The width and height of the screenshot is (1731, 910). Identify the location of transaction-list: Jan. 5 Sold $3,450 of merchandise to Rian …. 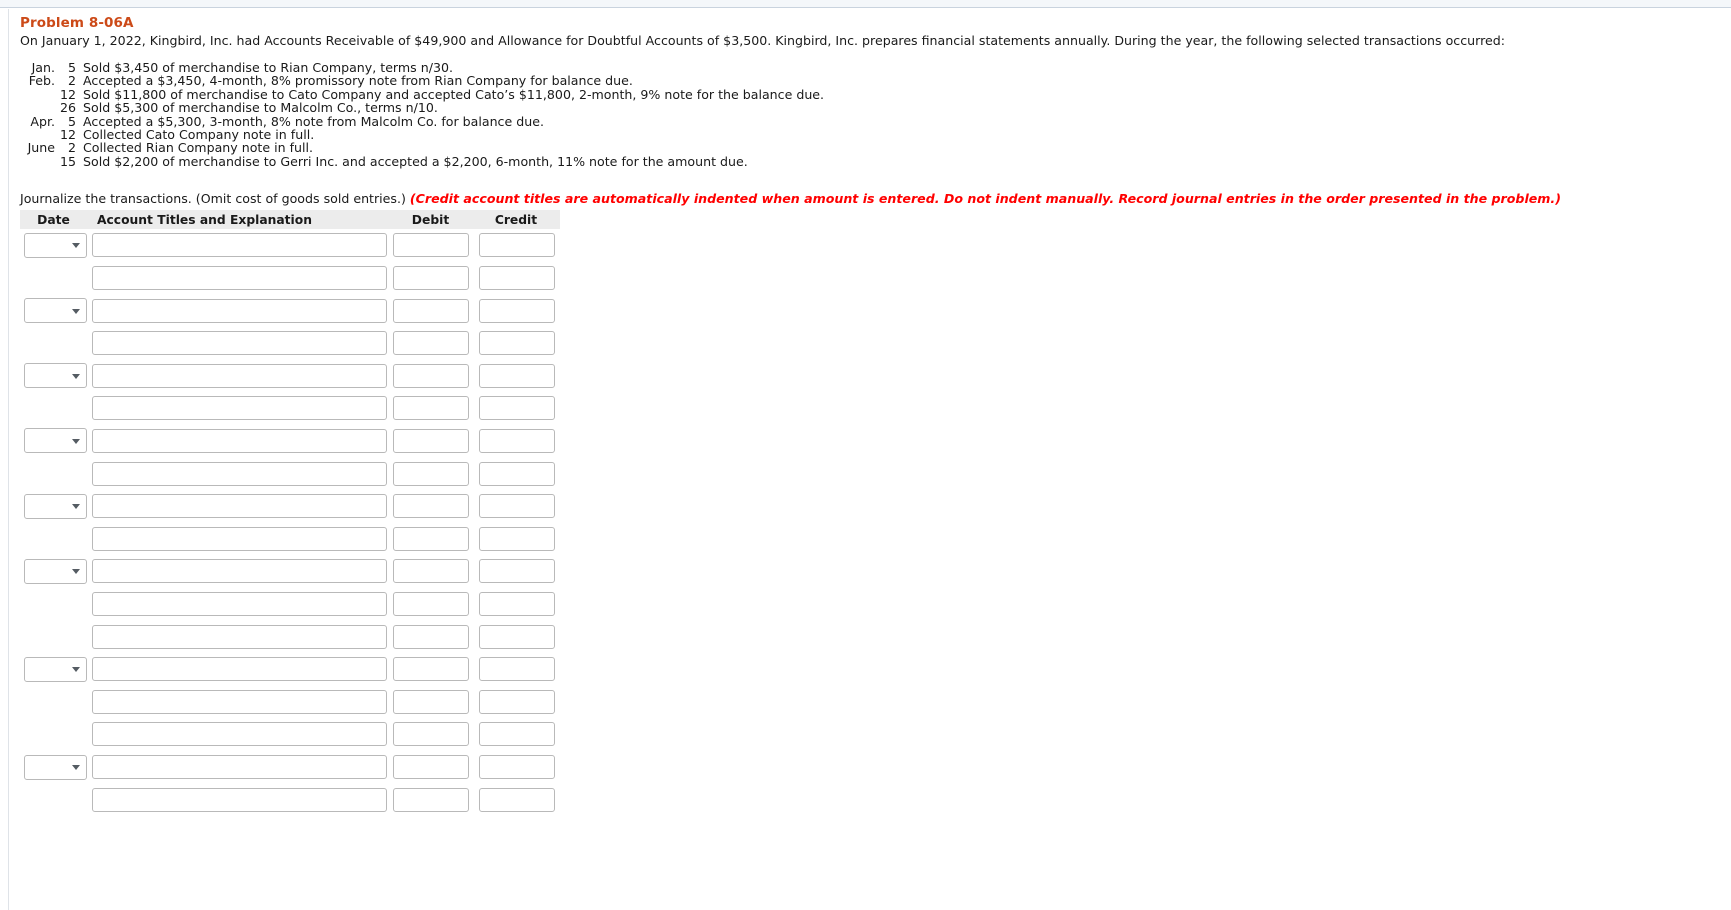
(422, 114).